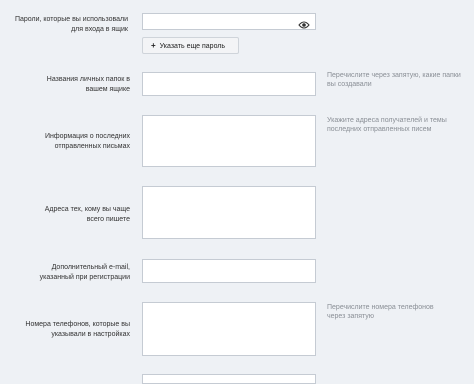 Image resolution: width=474 pixels, height=384 pixels. I want to click on add-password-button: + Указать еще пароль, so click(190, 45).